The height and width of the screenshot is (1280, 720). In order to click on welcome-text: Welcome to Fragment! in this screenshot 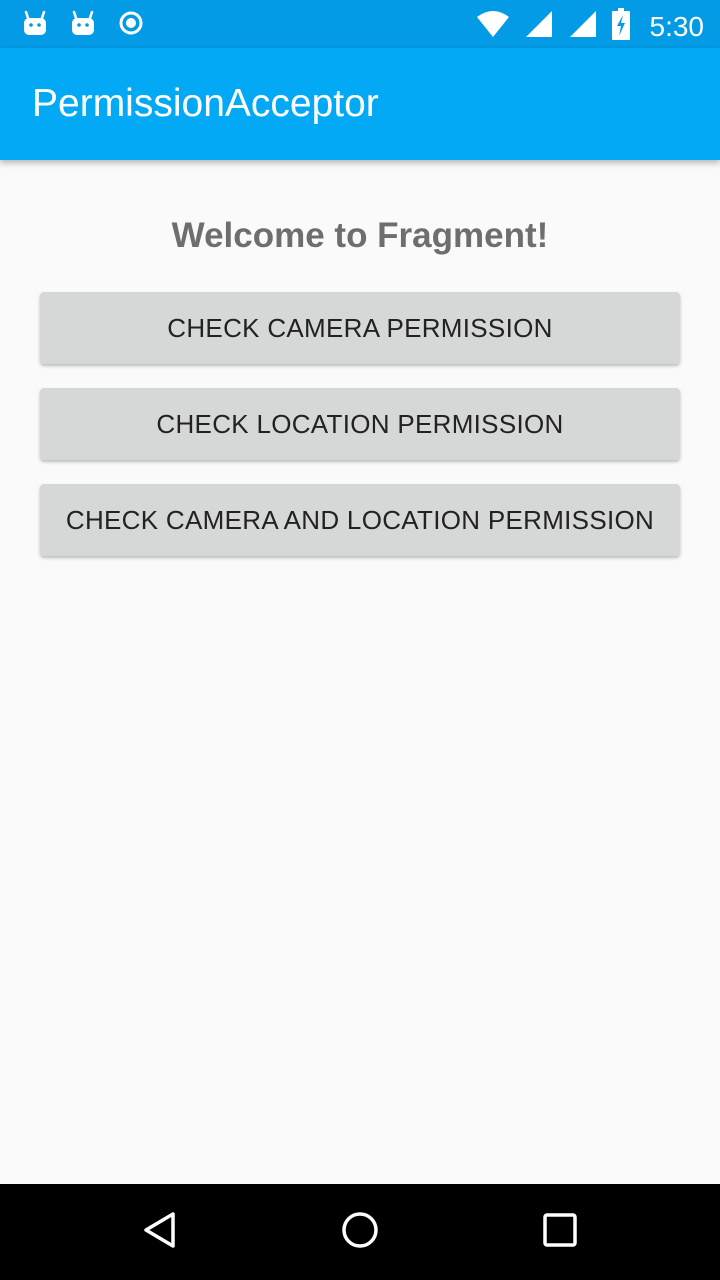, I will do `click(360, 235)`.